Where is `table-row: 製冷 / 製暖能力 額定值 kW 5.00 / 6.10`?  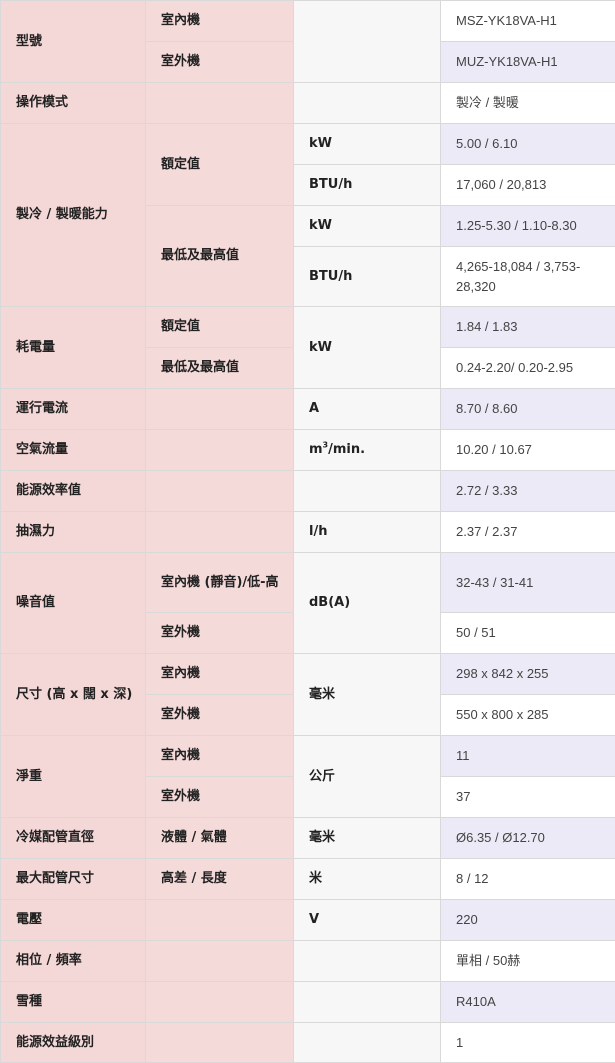 table-row: 製冷 / 製暖能力 額定值 kW 5.00 / 6.10 is located at coordinates (308, 144).